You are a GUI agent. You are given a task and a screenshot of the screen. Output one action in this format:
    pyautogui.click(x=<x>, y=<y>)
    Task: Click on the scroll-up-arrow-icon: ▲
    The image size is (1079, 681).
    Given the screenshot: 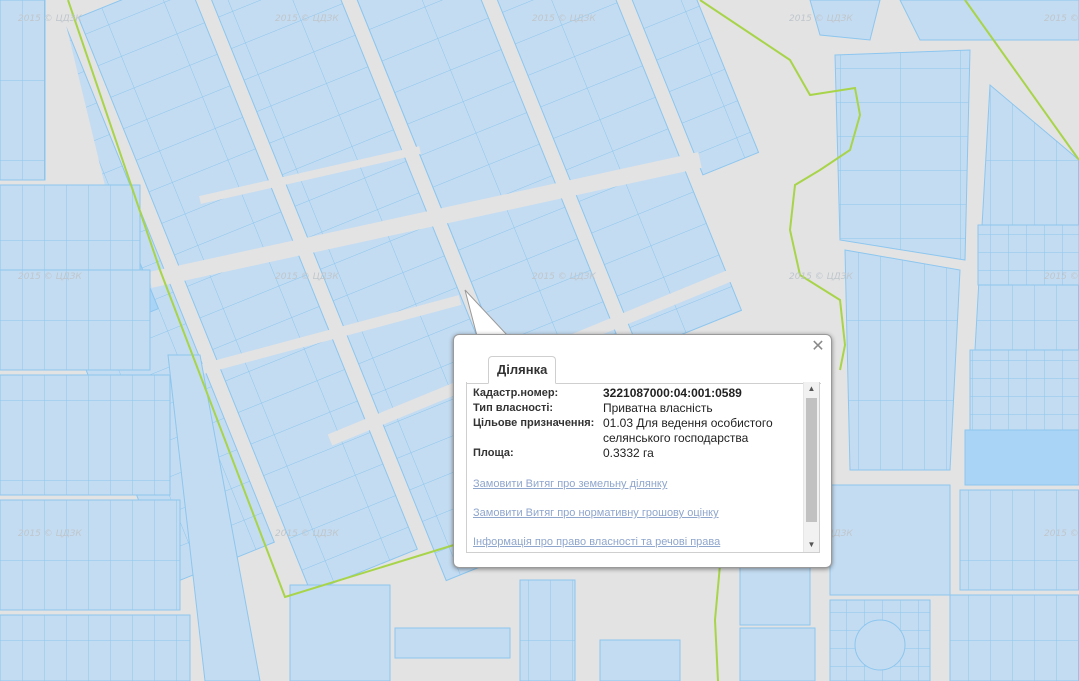 What is the action you would take?
    pyautogui.click(x=811, y=389)
    